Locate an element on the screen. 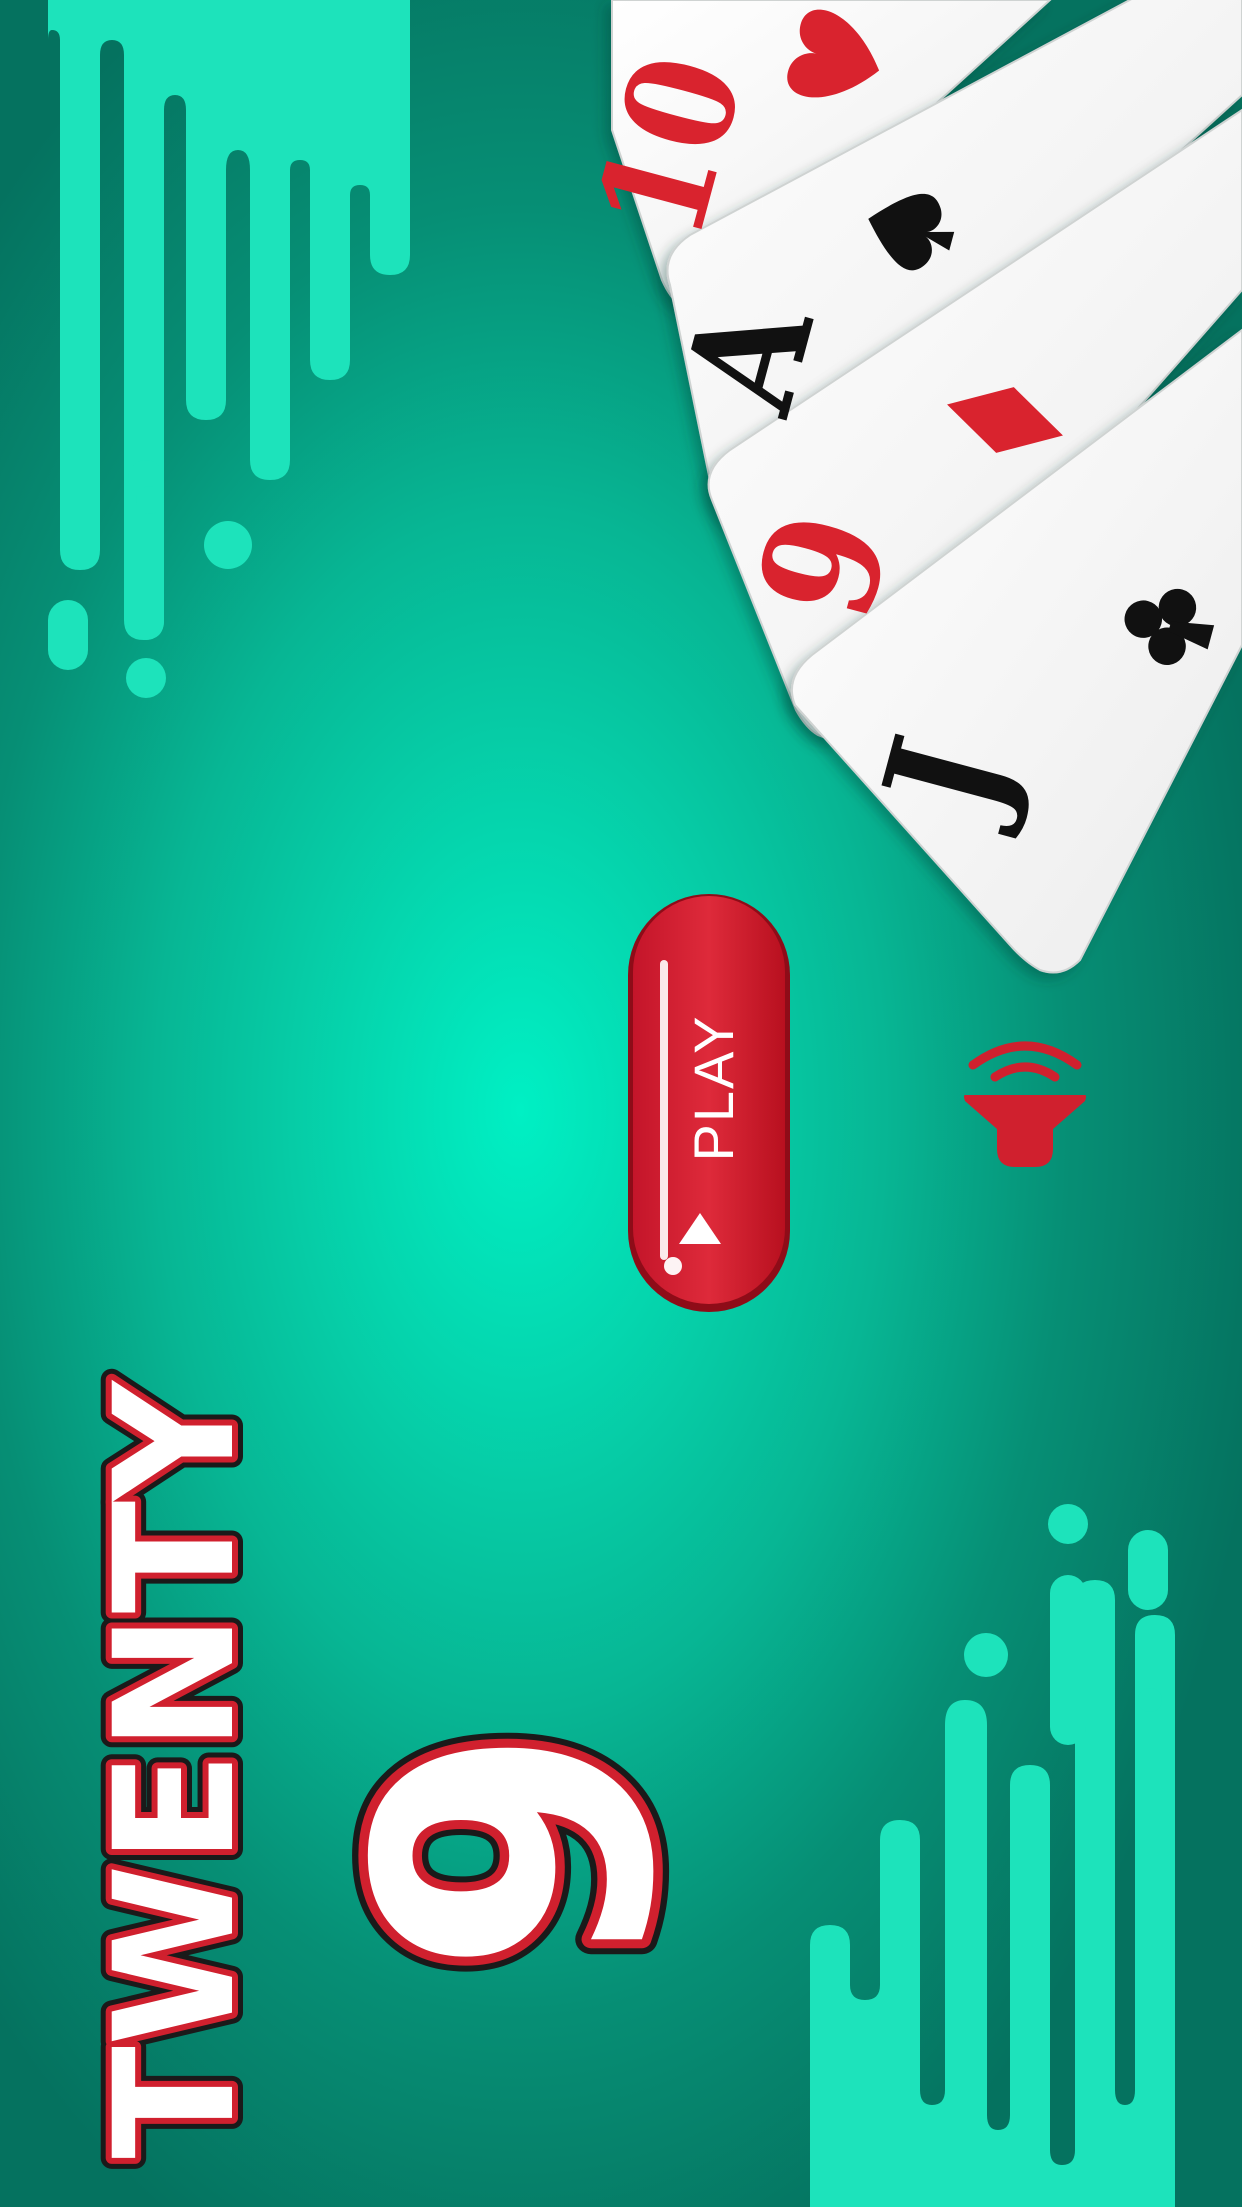 The height and width of the screenshot is (2207, 1242). play-button-label: PLAY is located at coordinates (713, 1087).